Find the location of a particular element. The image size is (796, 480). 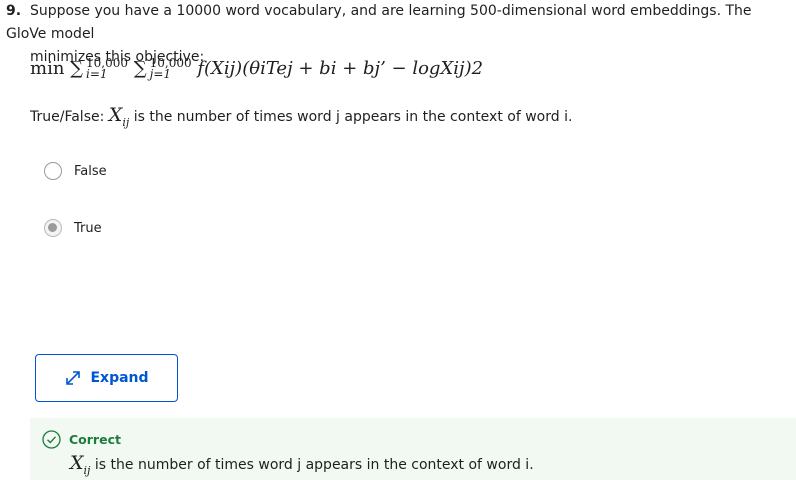

sum-limits-1: 10,000 i=1 is located at coordinates (107, 69).